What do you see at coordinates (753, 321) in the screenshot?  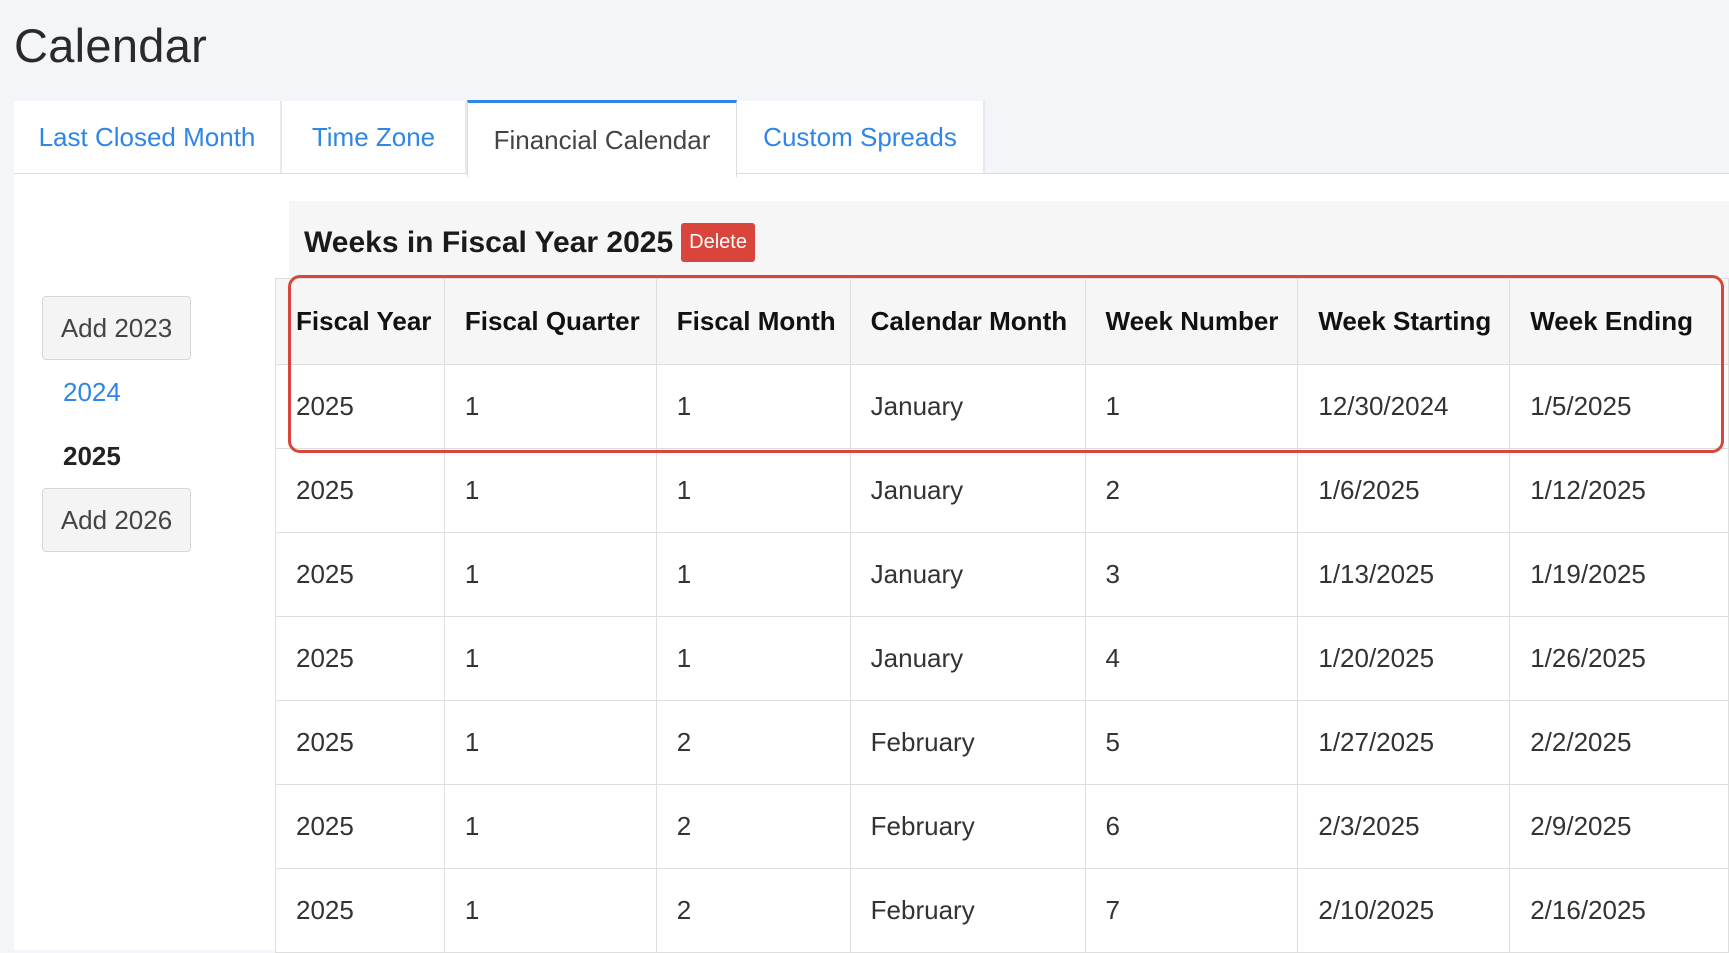 I see `column-header: Fiscal Month` at bounding box center [753, 321].